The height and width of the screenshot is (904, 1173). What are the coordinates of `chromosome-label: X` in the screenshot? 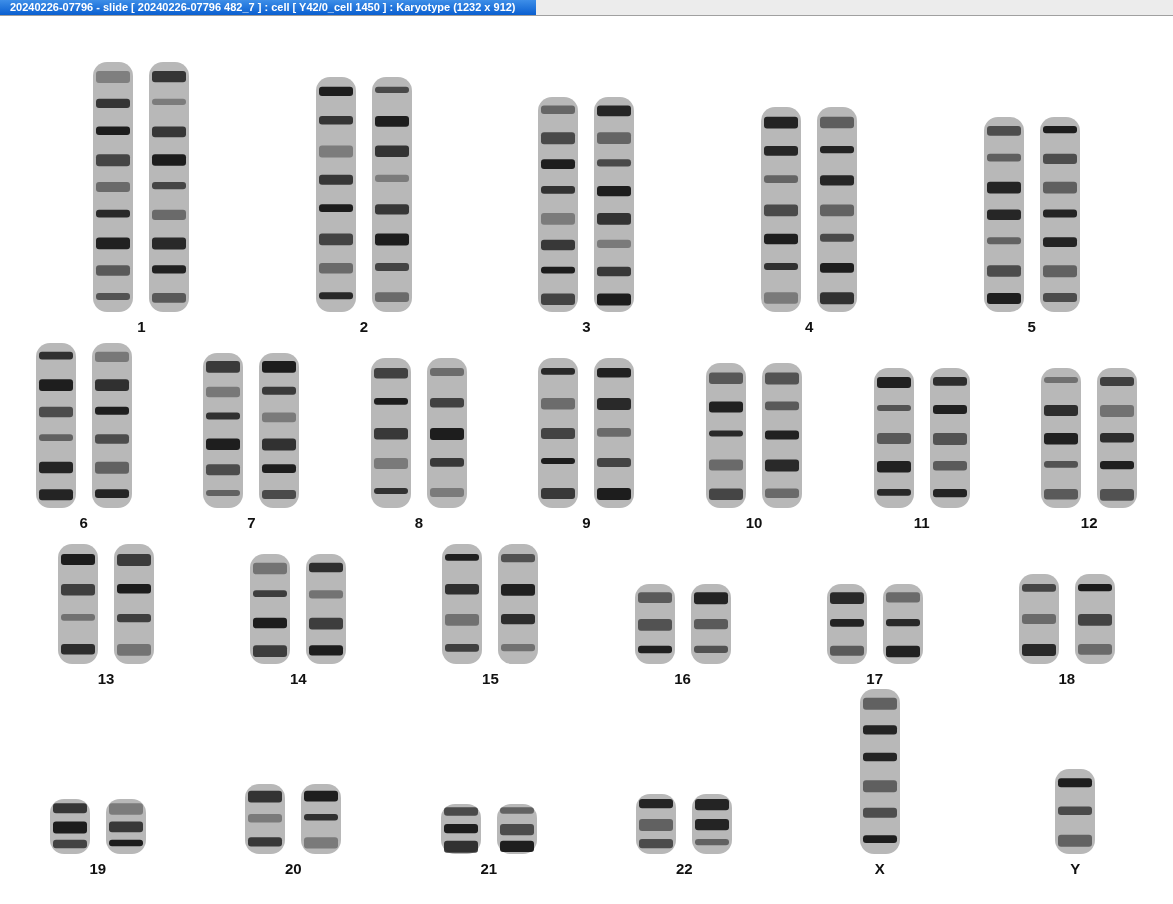 It's located at (879, 869).